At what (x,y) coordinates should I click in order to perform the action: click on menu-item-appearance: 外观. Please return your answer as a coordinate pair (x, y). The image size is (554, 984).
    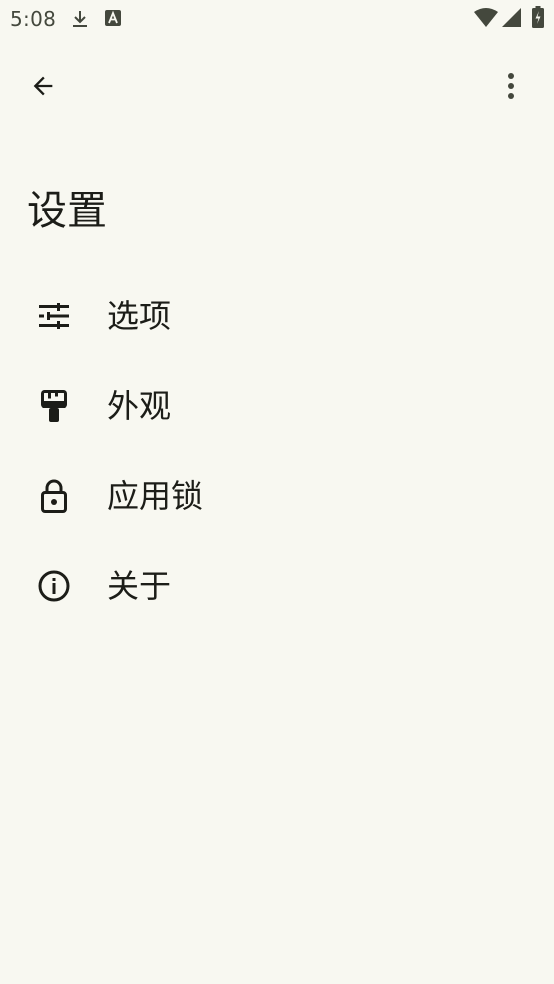
    Looking at the image, I should click on (277, 406).